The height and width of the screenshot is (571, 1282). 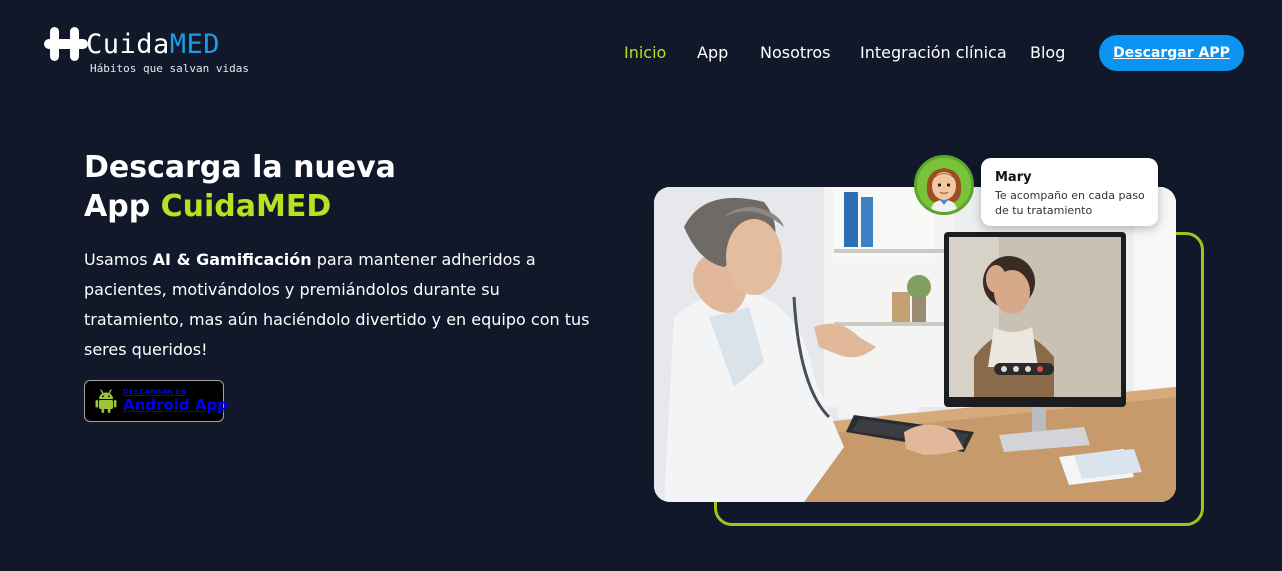 What do you see at coordinates (246, 206) in the screenshot?
I see `hero-title-accent: CuidaMED` at bounding box center [246, 206].